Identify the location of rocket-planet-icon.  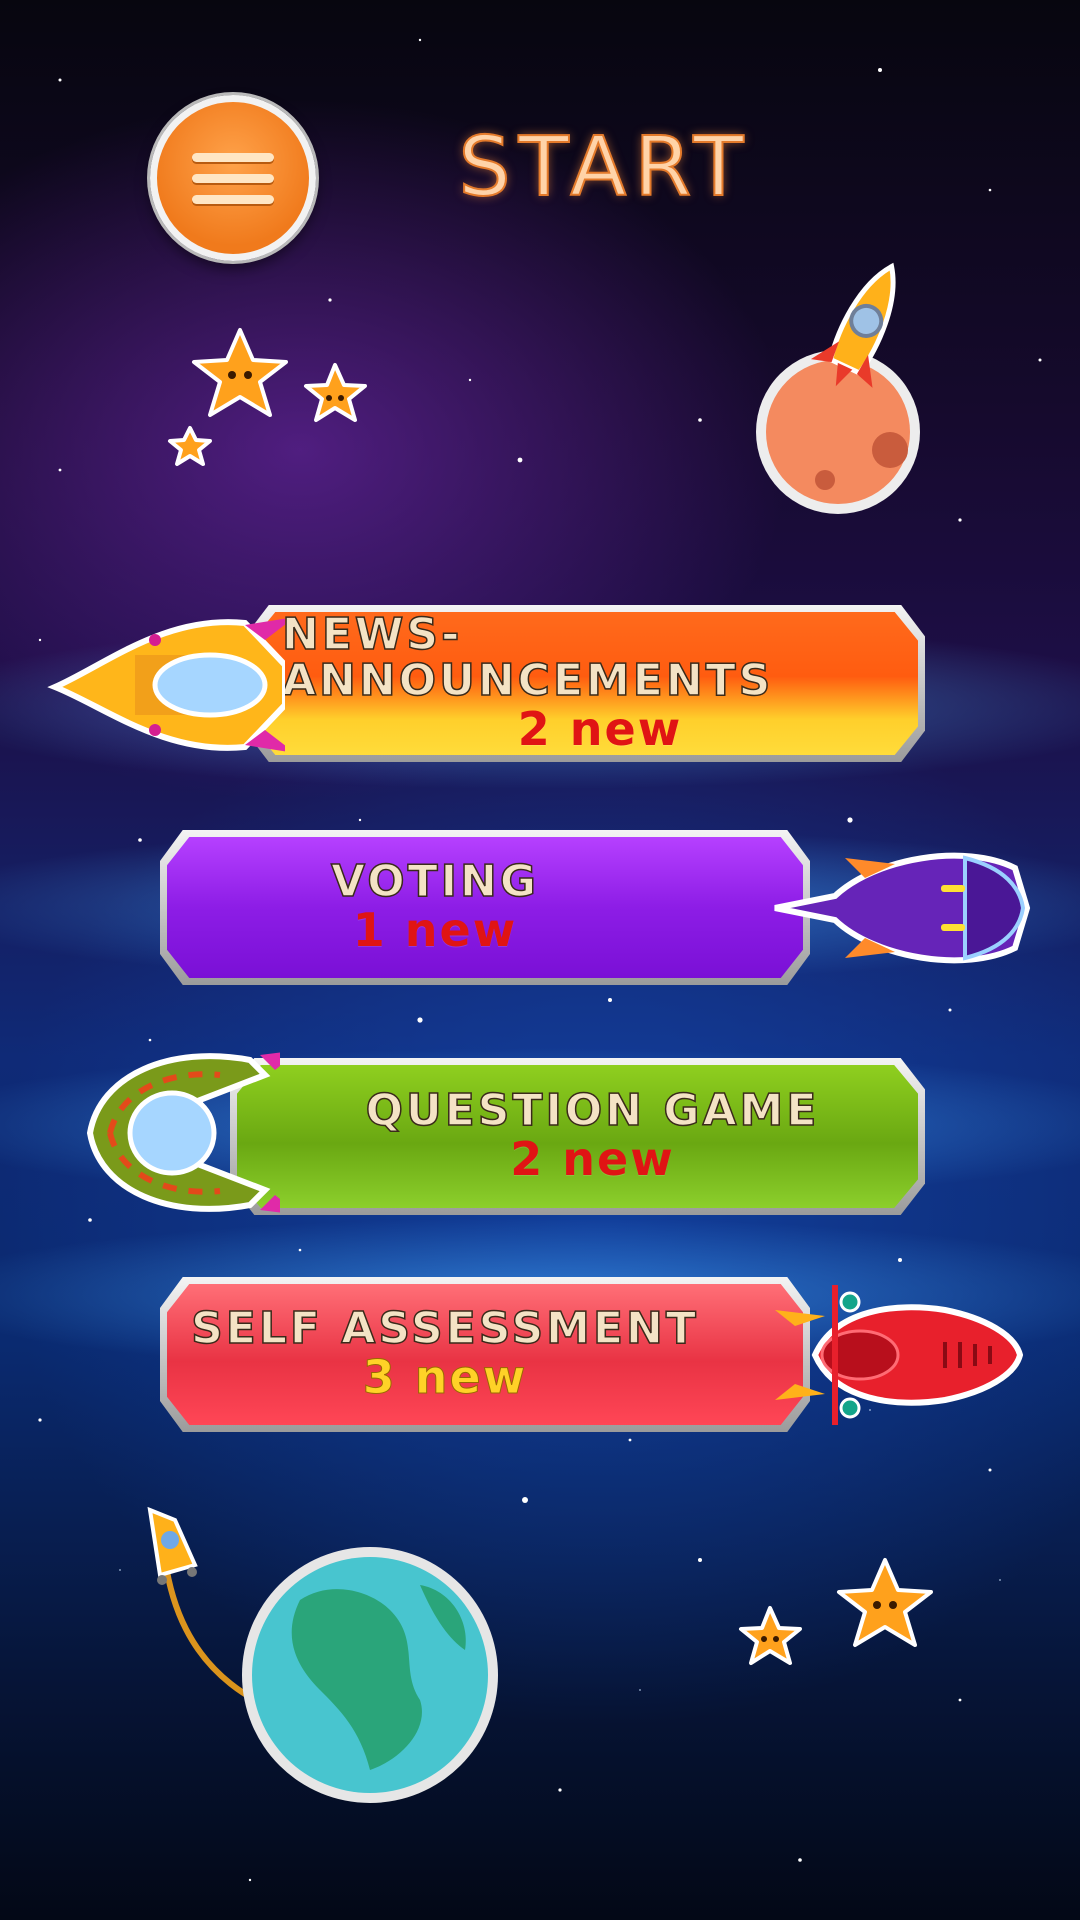
(838, 388).